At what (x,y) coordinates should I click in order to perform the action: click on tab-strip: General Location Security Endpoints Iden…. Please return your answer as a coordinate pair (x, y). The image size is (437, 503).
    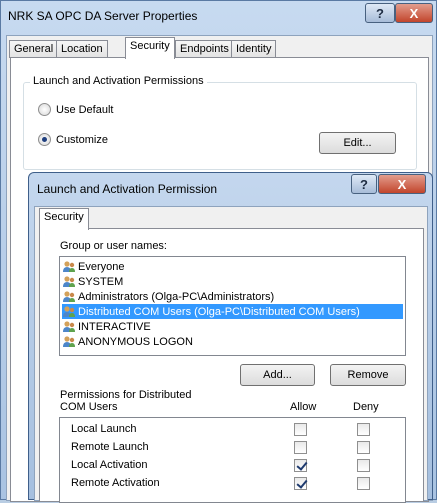
    Looking at the image, I should click on (219, 47).